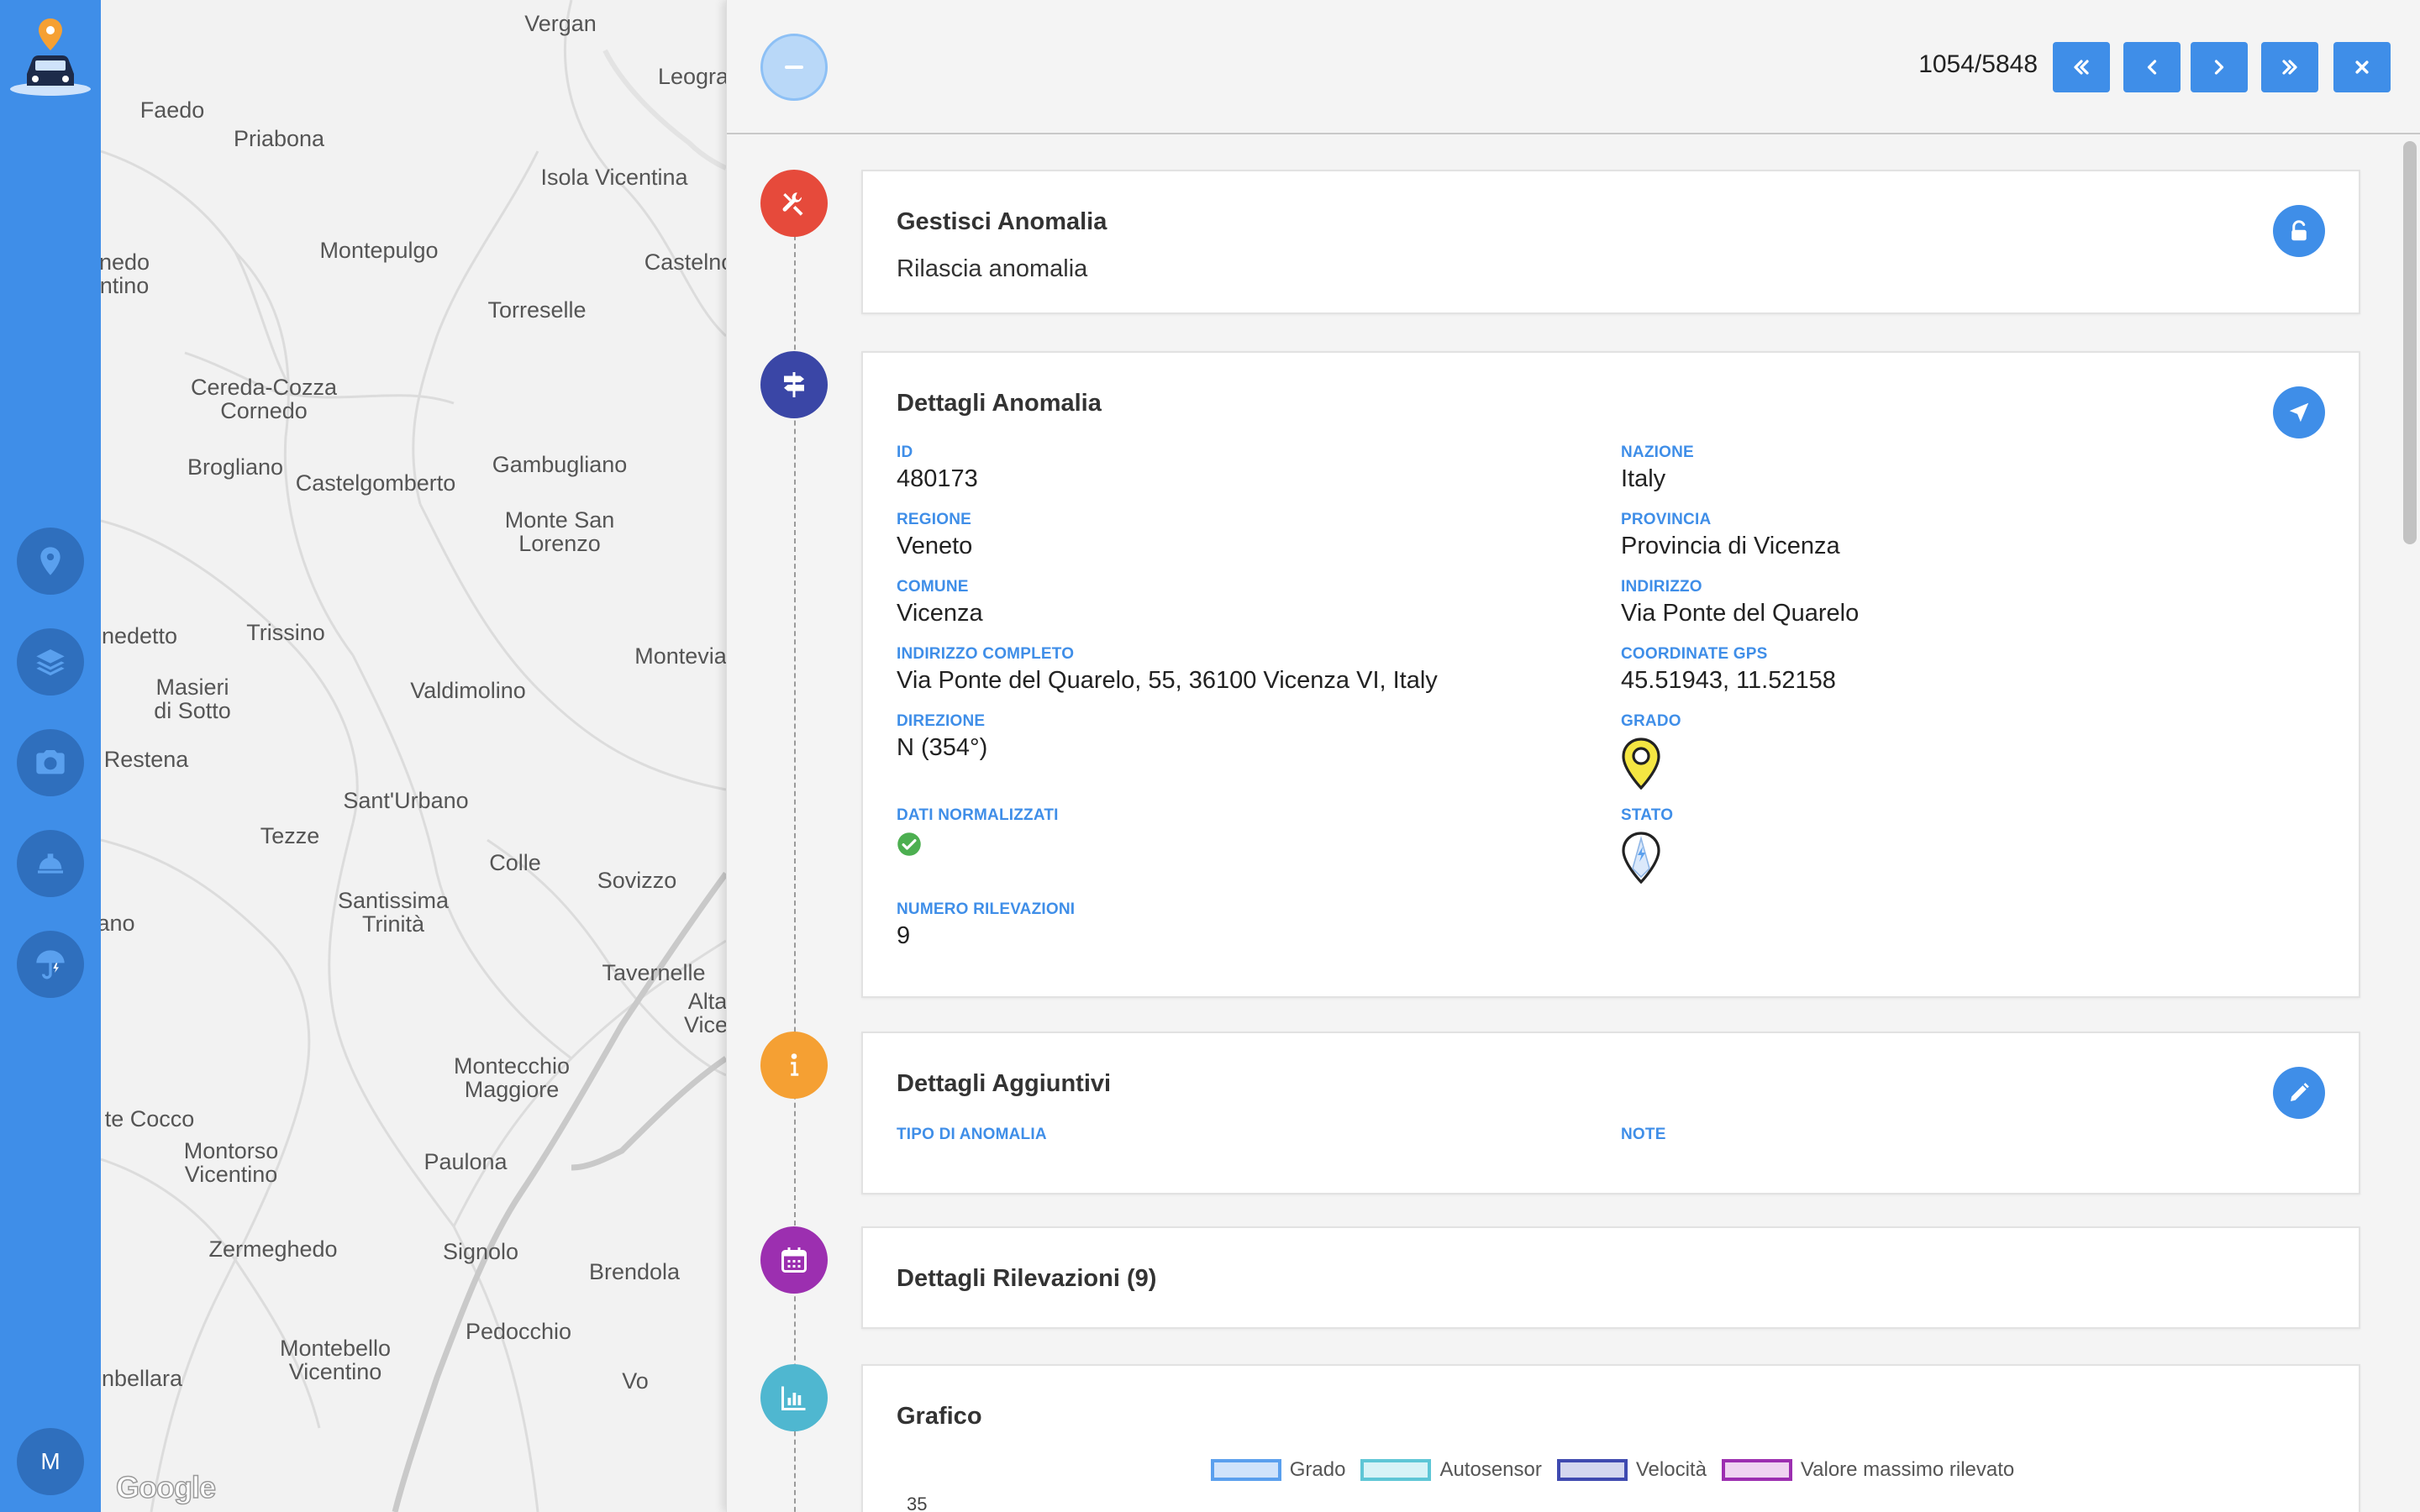 The image size is (2420, 1512). What do you see at coordinates (290, 835) in the screenshot?
I see `map-place-label: Tezze` at bounding box center [290, 835].